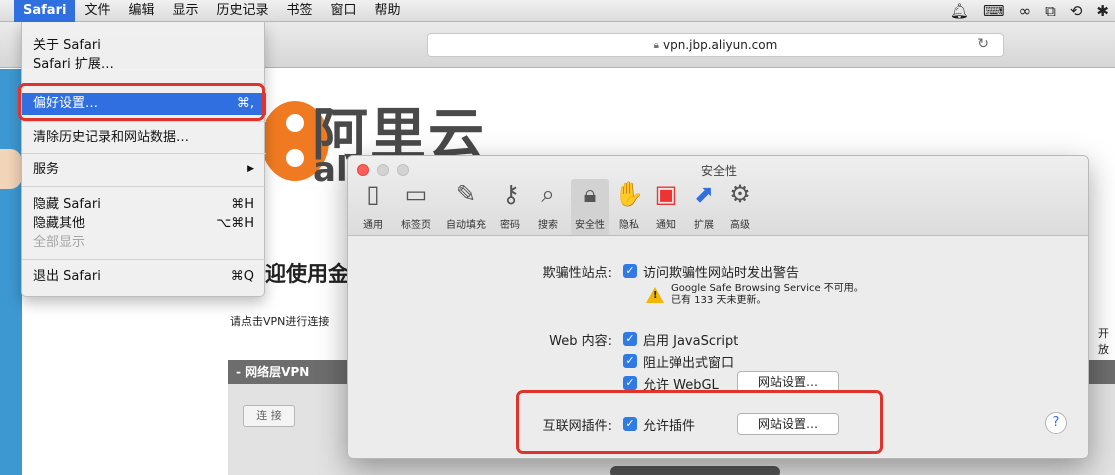  What do you see at coordinates (250, 169) in the screenshot?
I see `submenu-arrow-icon: ▶` at bounding box center [250, 169].